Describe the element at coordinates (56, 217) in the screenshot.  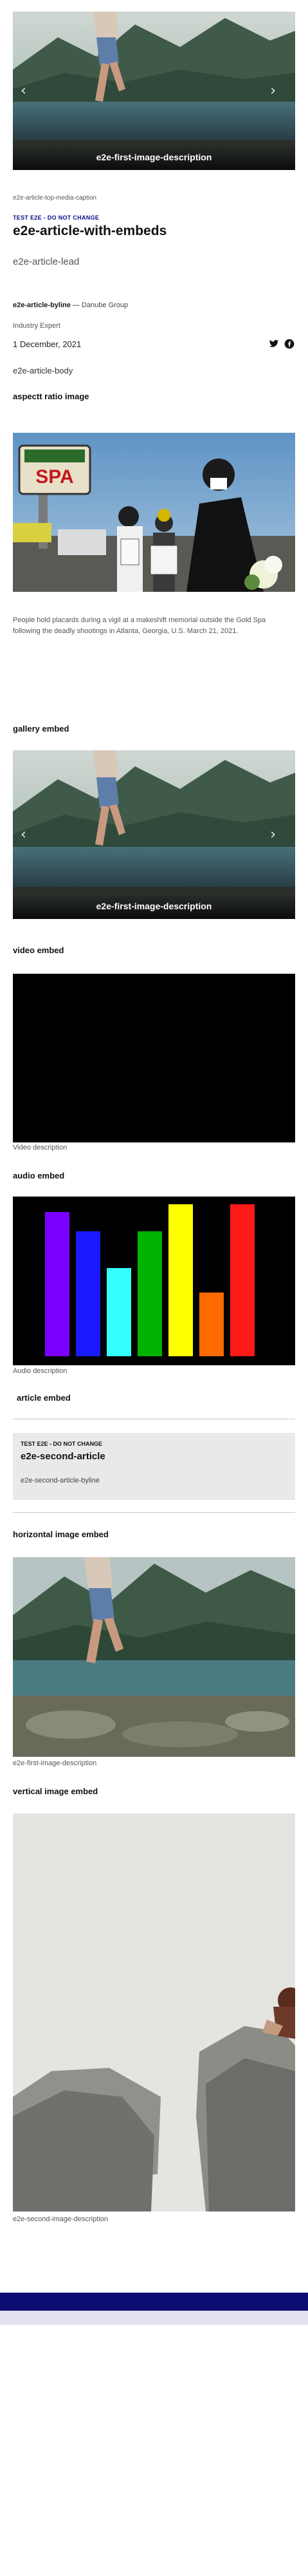
I see `article-kicker: TEST E2E - DO NOT CHANGE` at that location.